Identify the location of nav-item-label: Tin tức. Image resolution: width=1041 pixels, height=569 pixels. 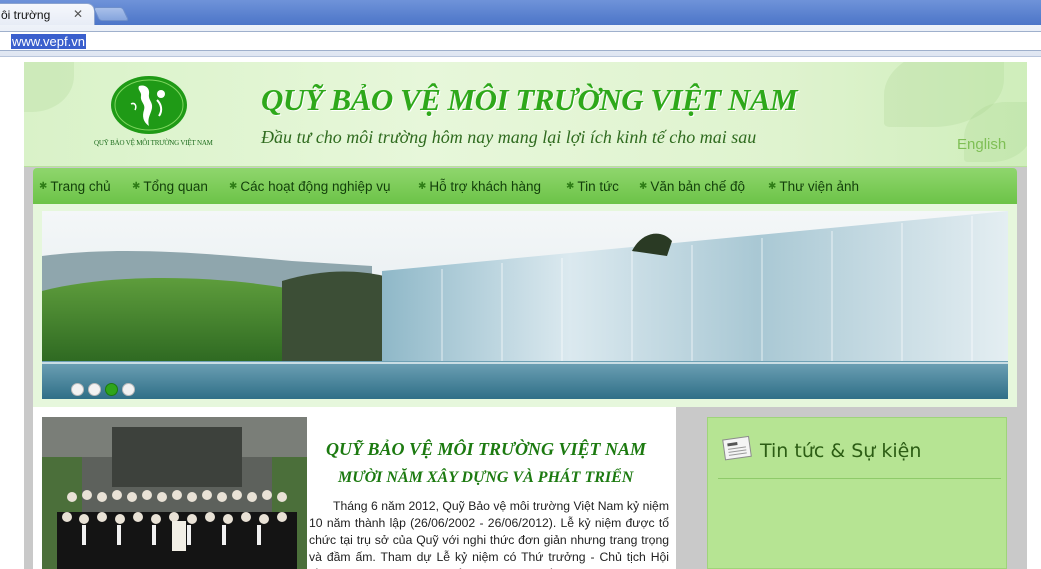
(598, 186).